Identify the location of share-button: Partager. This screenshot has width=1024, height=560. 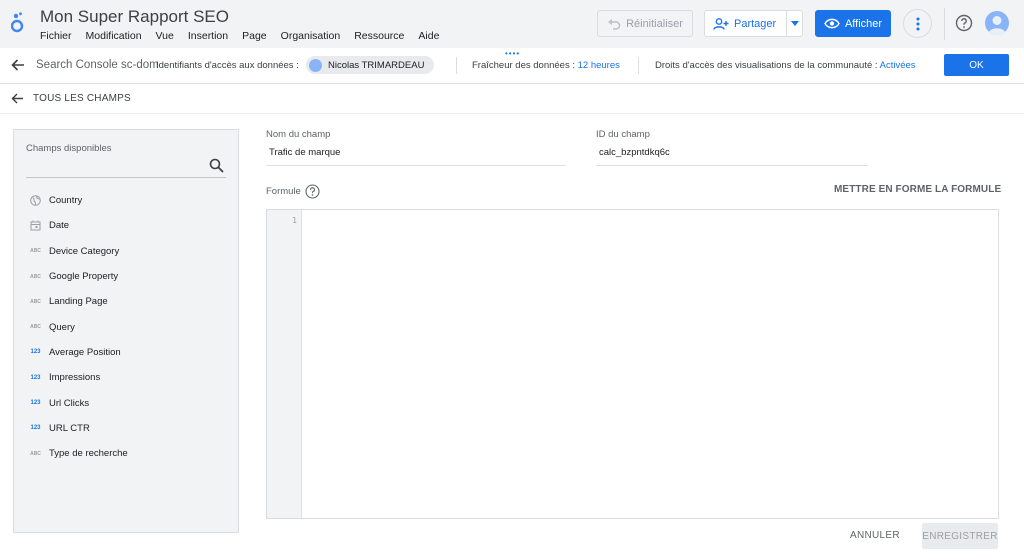
(753, 23).